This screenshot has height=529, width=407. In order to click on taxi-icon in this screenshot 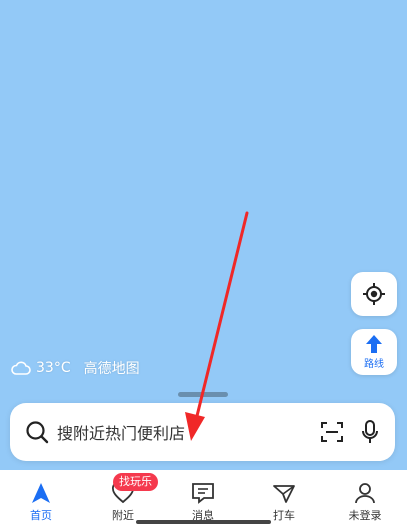, I will do `click(284, 494)`.